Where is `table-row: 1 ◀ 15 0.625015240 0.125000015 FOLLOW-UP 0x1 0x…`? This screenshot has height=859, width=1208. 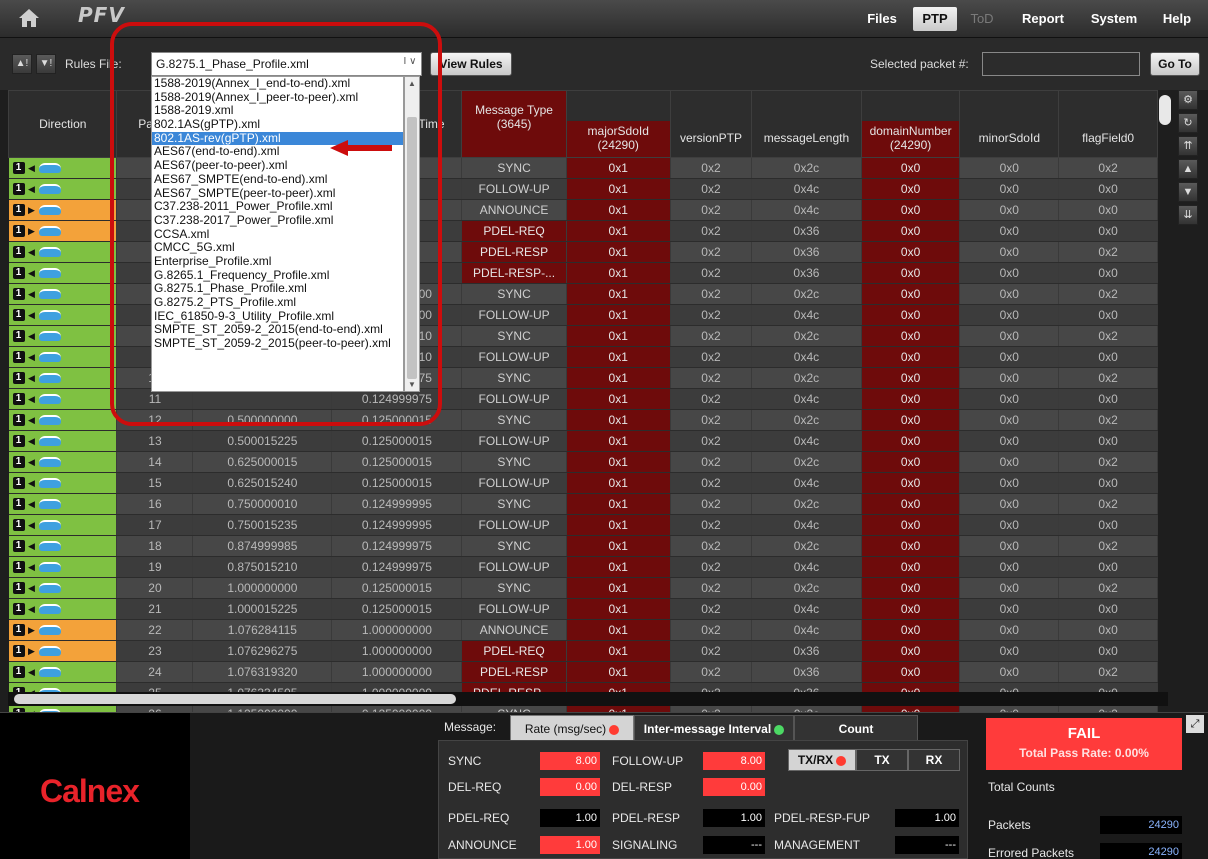
table-row: 1 ◀ 15 0.625015240 0.125000015 FOLLOW-UP 0x1 0x… is located at coordinates (583, 483).